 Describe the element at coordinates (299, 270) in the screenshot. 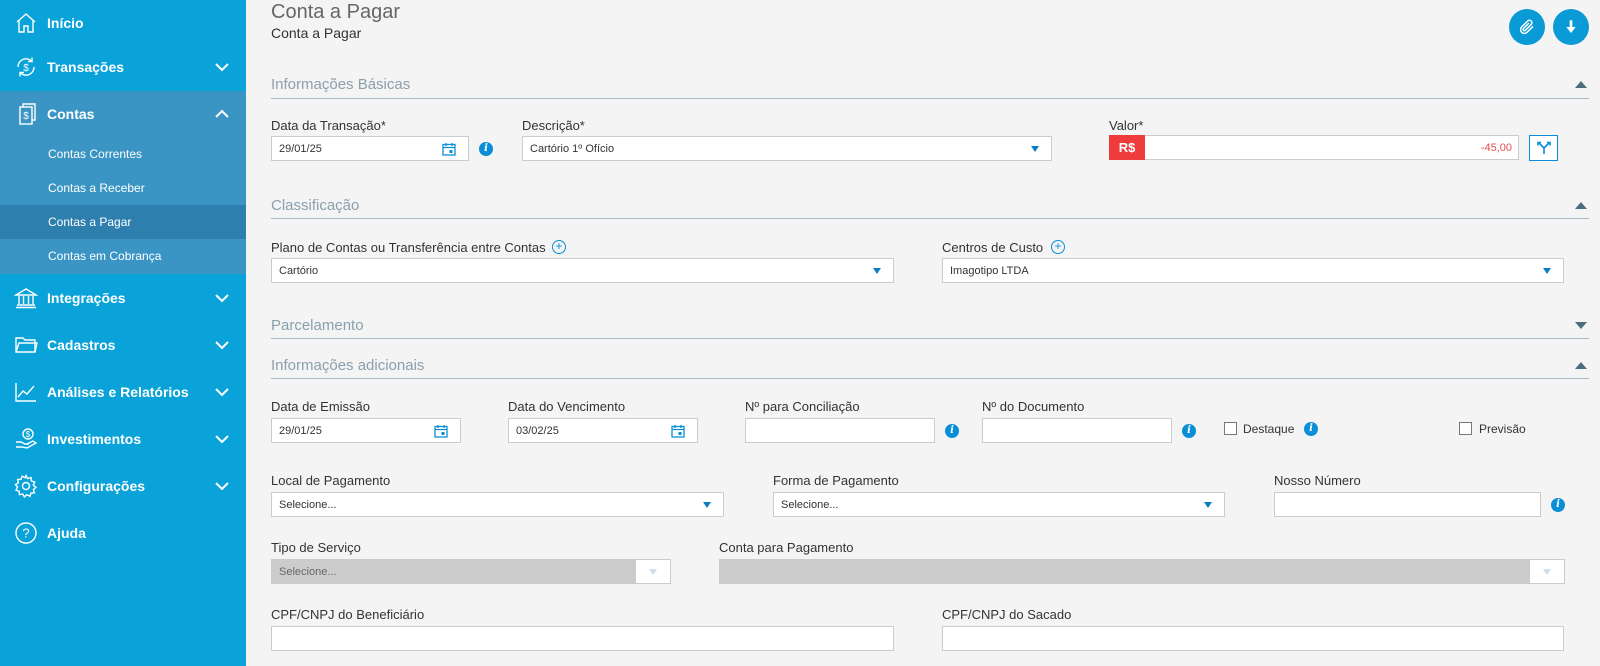

I see `field-value: Cartório` at that location.